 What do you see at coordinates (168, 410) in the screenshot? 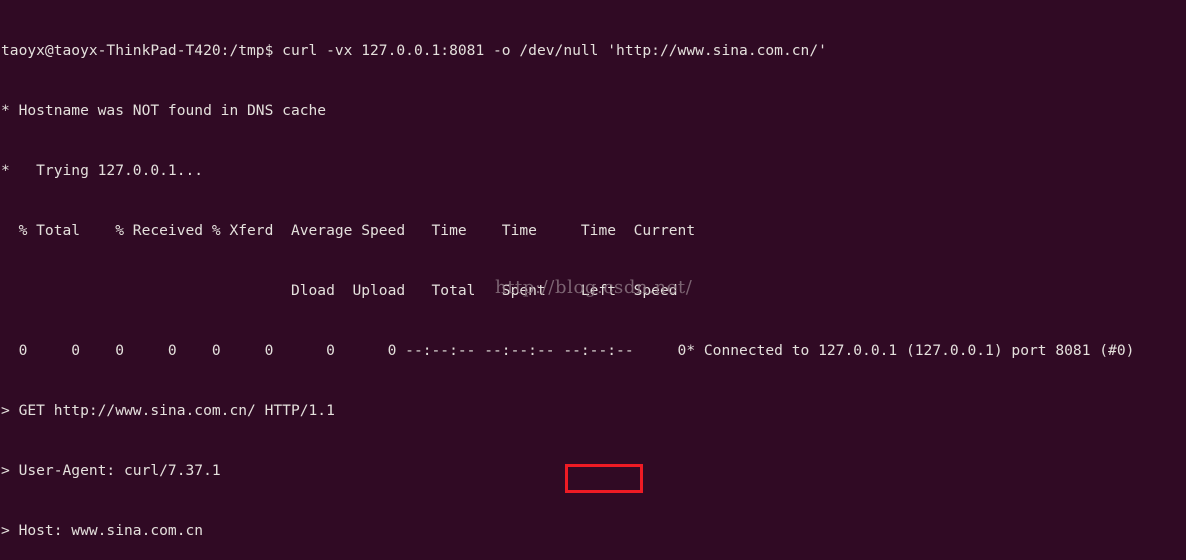
I see `terminal-line-request: > GET http://www.sina.com.cn/ HTTP/1.1` at bounding box center [168, 410].